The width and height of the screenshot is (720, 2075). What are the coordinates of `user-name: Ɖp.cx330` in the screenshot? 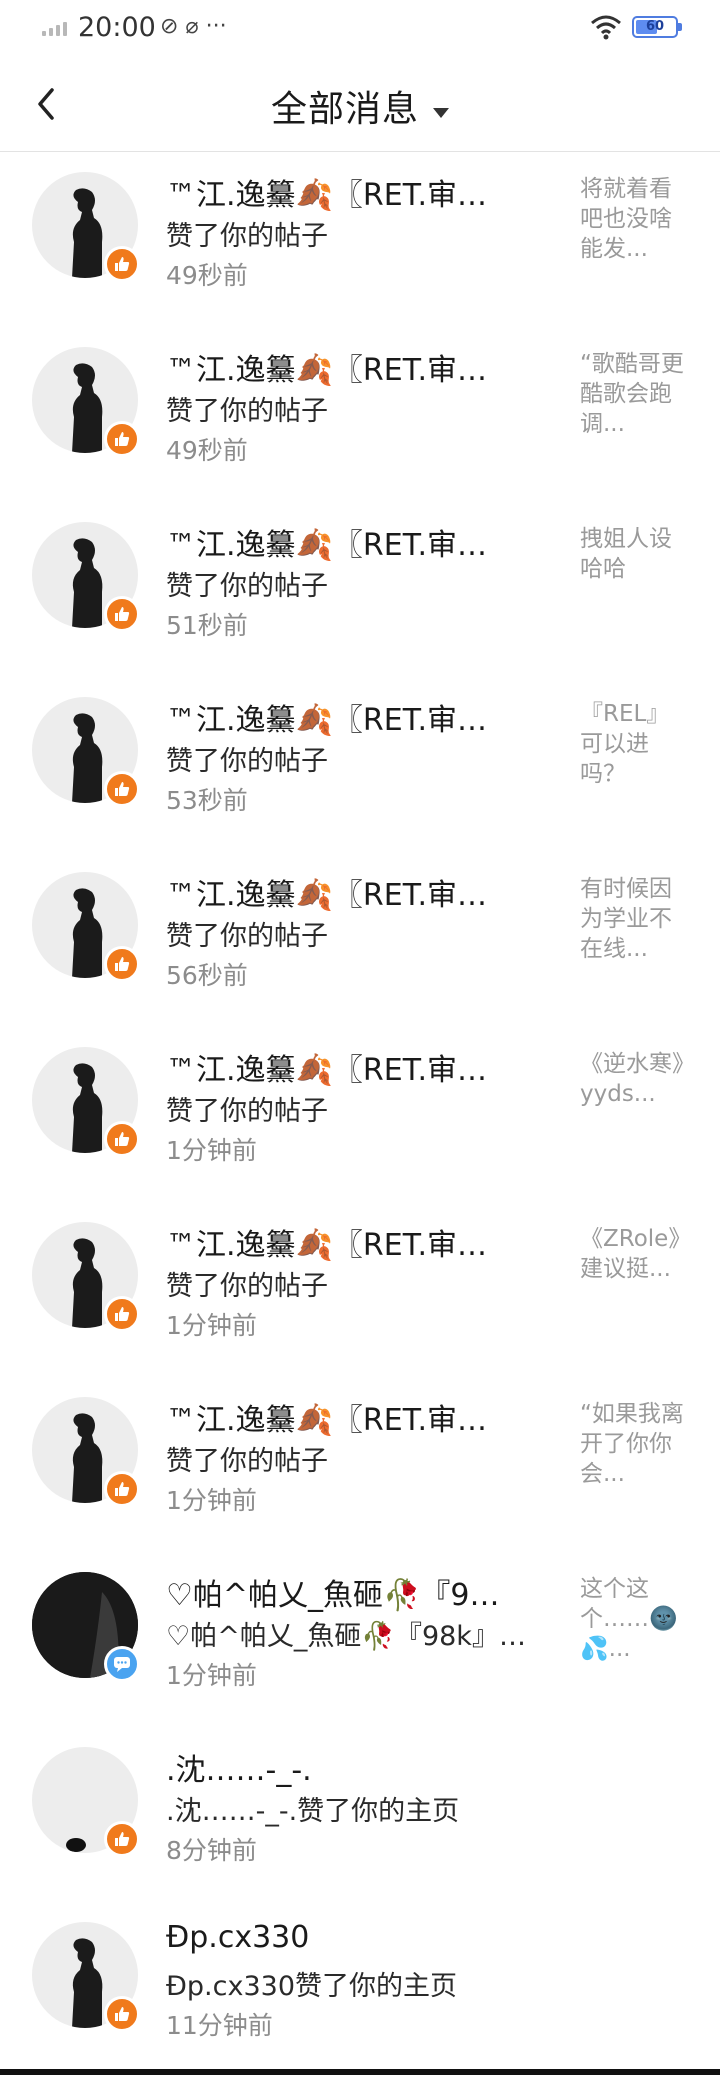 It's located at (356, 1937).